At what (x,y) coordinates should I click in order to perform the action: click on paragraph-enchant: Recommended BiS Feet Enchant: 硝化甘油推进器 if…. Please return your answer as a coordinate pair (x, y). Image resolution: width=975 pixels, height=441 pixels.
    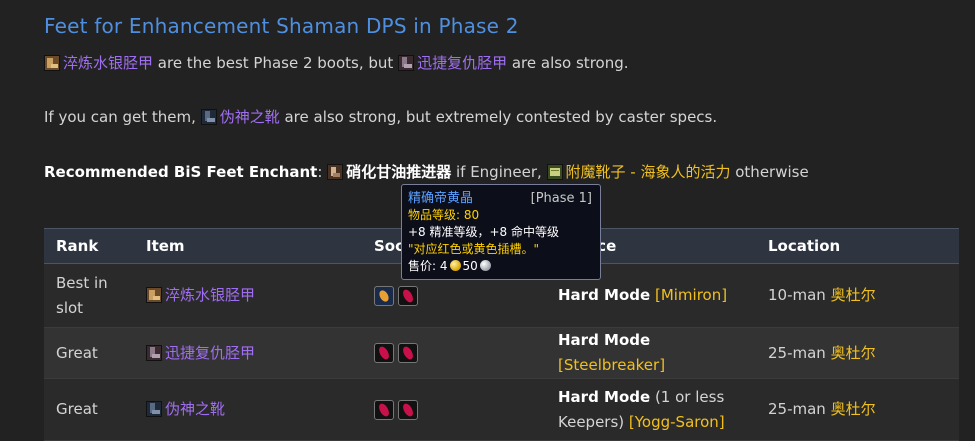
    Looking at the image, I should click on (426, 172).